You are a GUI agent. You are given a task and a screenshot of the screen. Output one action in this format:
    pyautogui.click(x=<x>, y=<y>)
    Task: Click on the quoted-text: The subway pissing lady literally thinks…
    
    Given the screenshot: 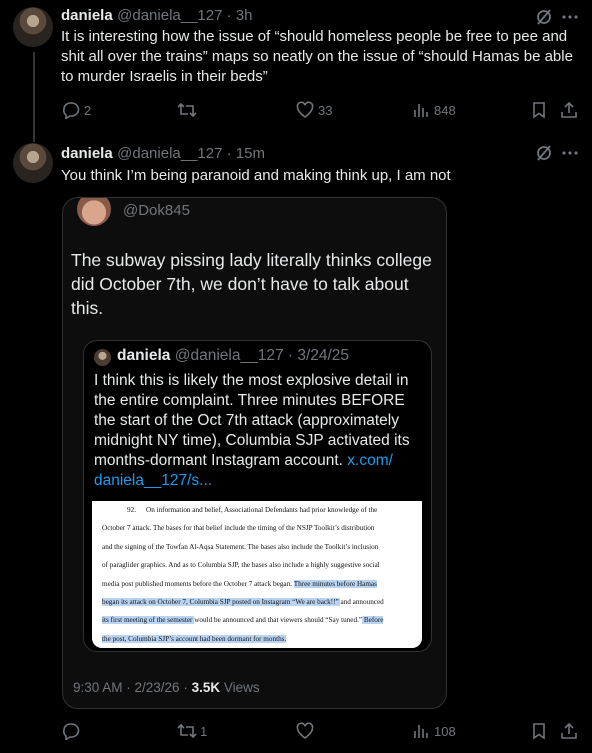 What is the action you would take?
    pyautogui.click(x=251, y=284)
    